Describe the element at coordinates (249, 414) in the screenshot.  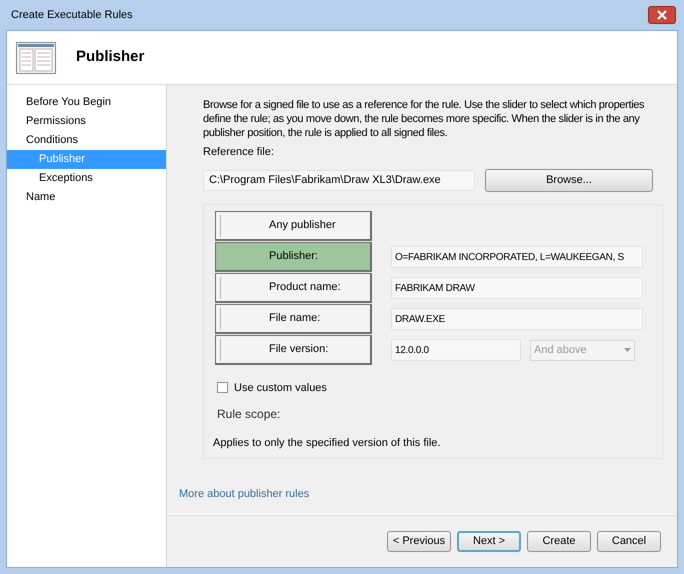
I see `rule-scope-label: Rule scope:` at that location.